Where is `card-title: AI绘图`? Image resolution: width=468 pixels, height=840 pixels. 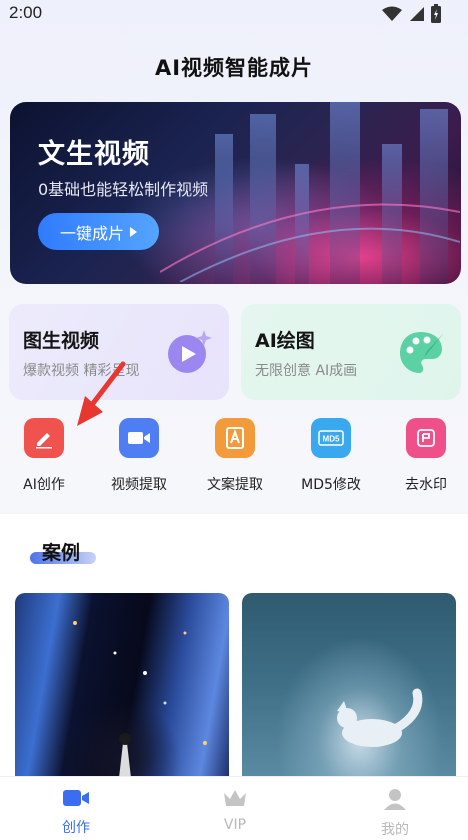 card-title: AI绘图 is located at coordinates (285, 341).